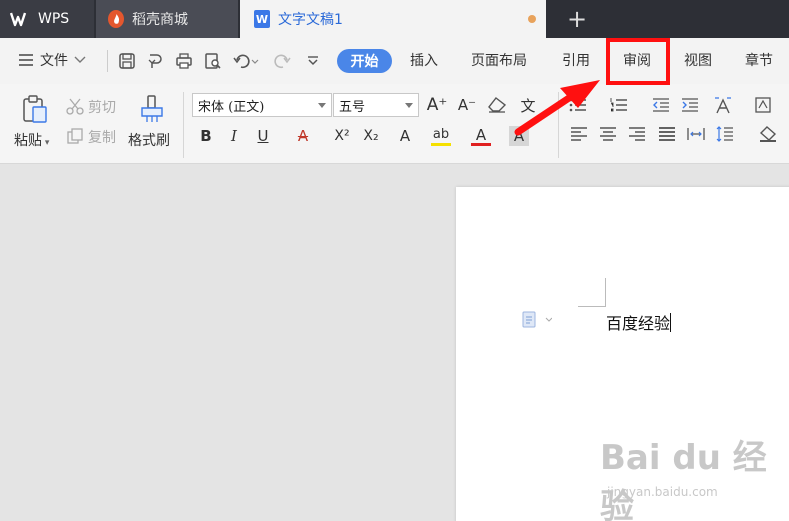  I want to click on document-body-text: 百度经验, so click(639, 322).